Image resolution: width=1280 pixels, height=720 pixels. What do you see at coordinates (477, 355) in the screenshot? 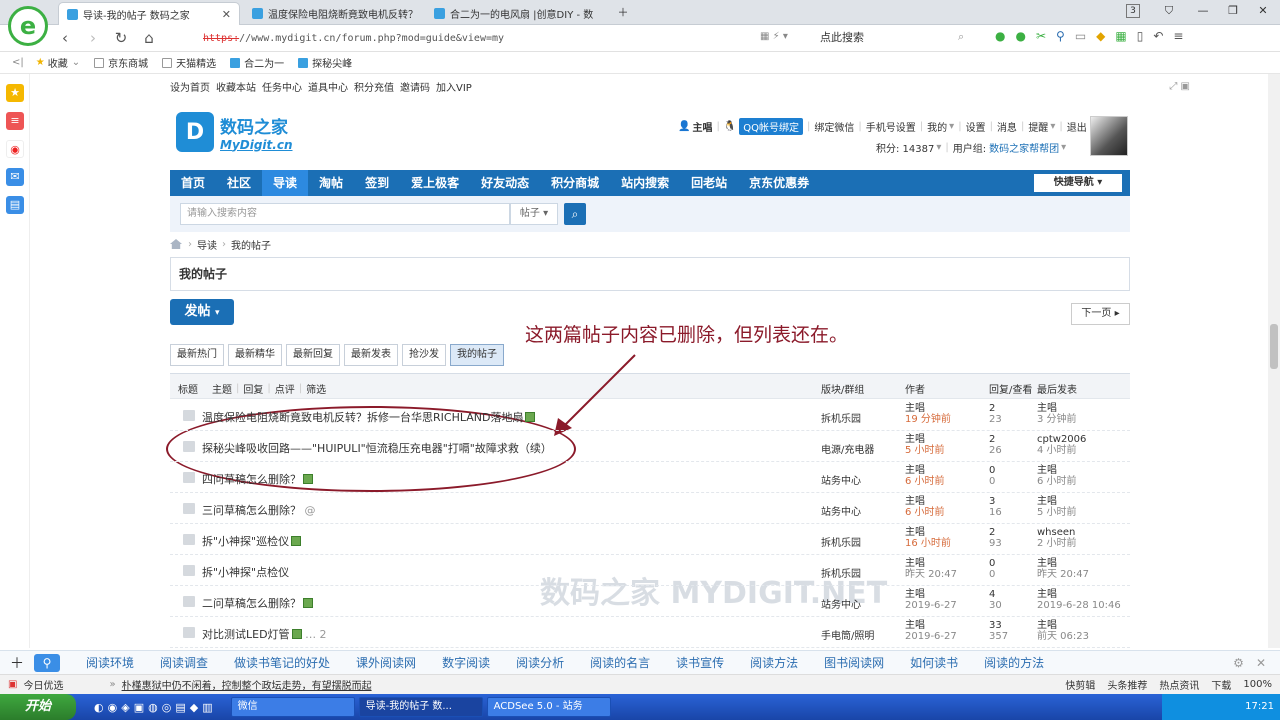
I see `filter-my-posts: 我的帖子` at bounding box center [477, 355].